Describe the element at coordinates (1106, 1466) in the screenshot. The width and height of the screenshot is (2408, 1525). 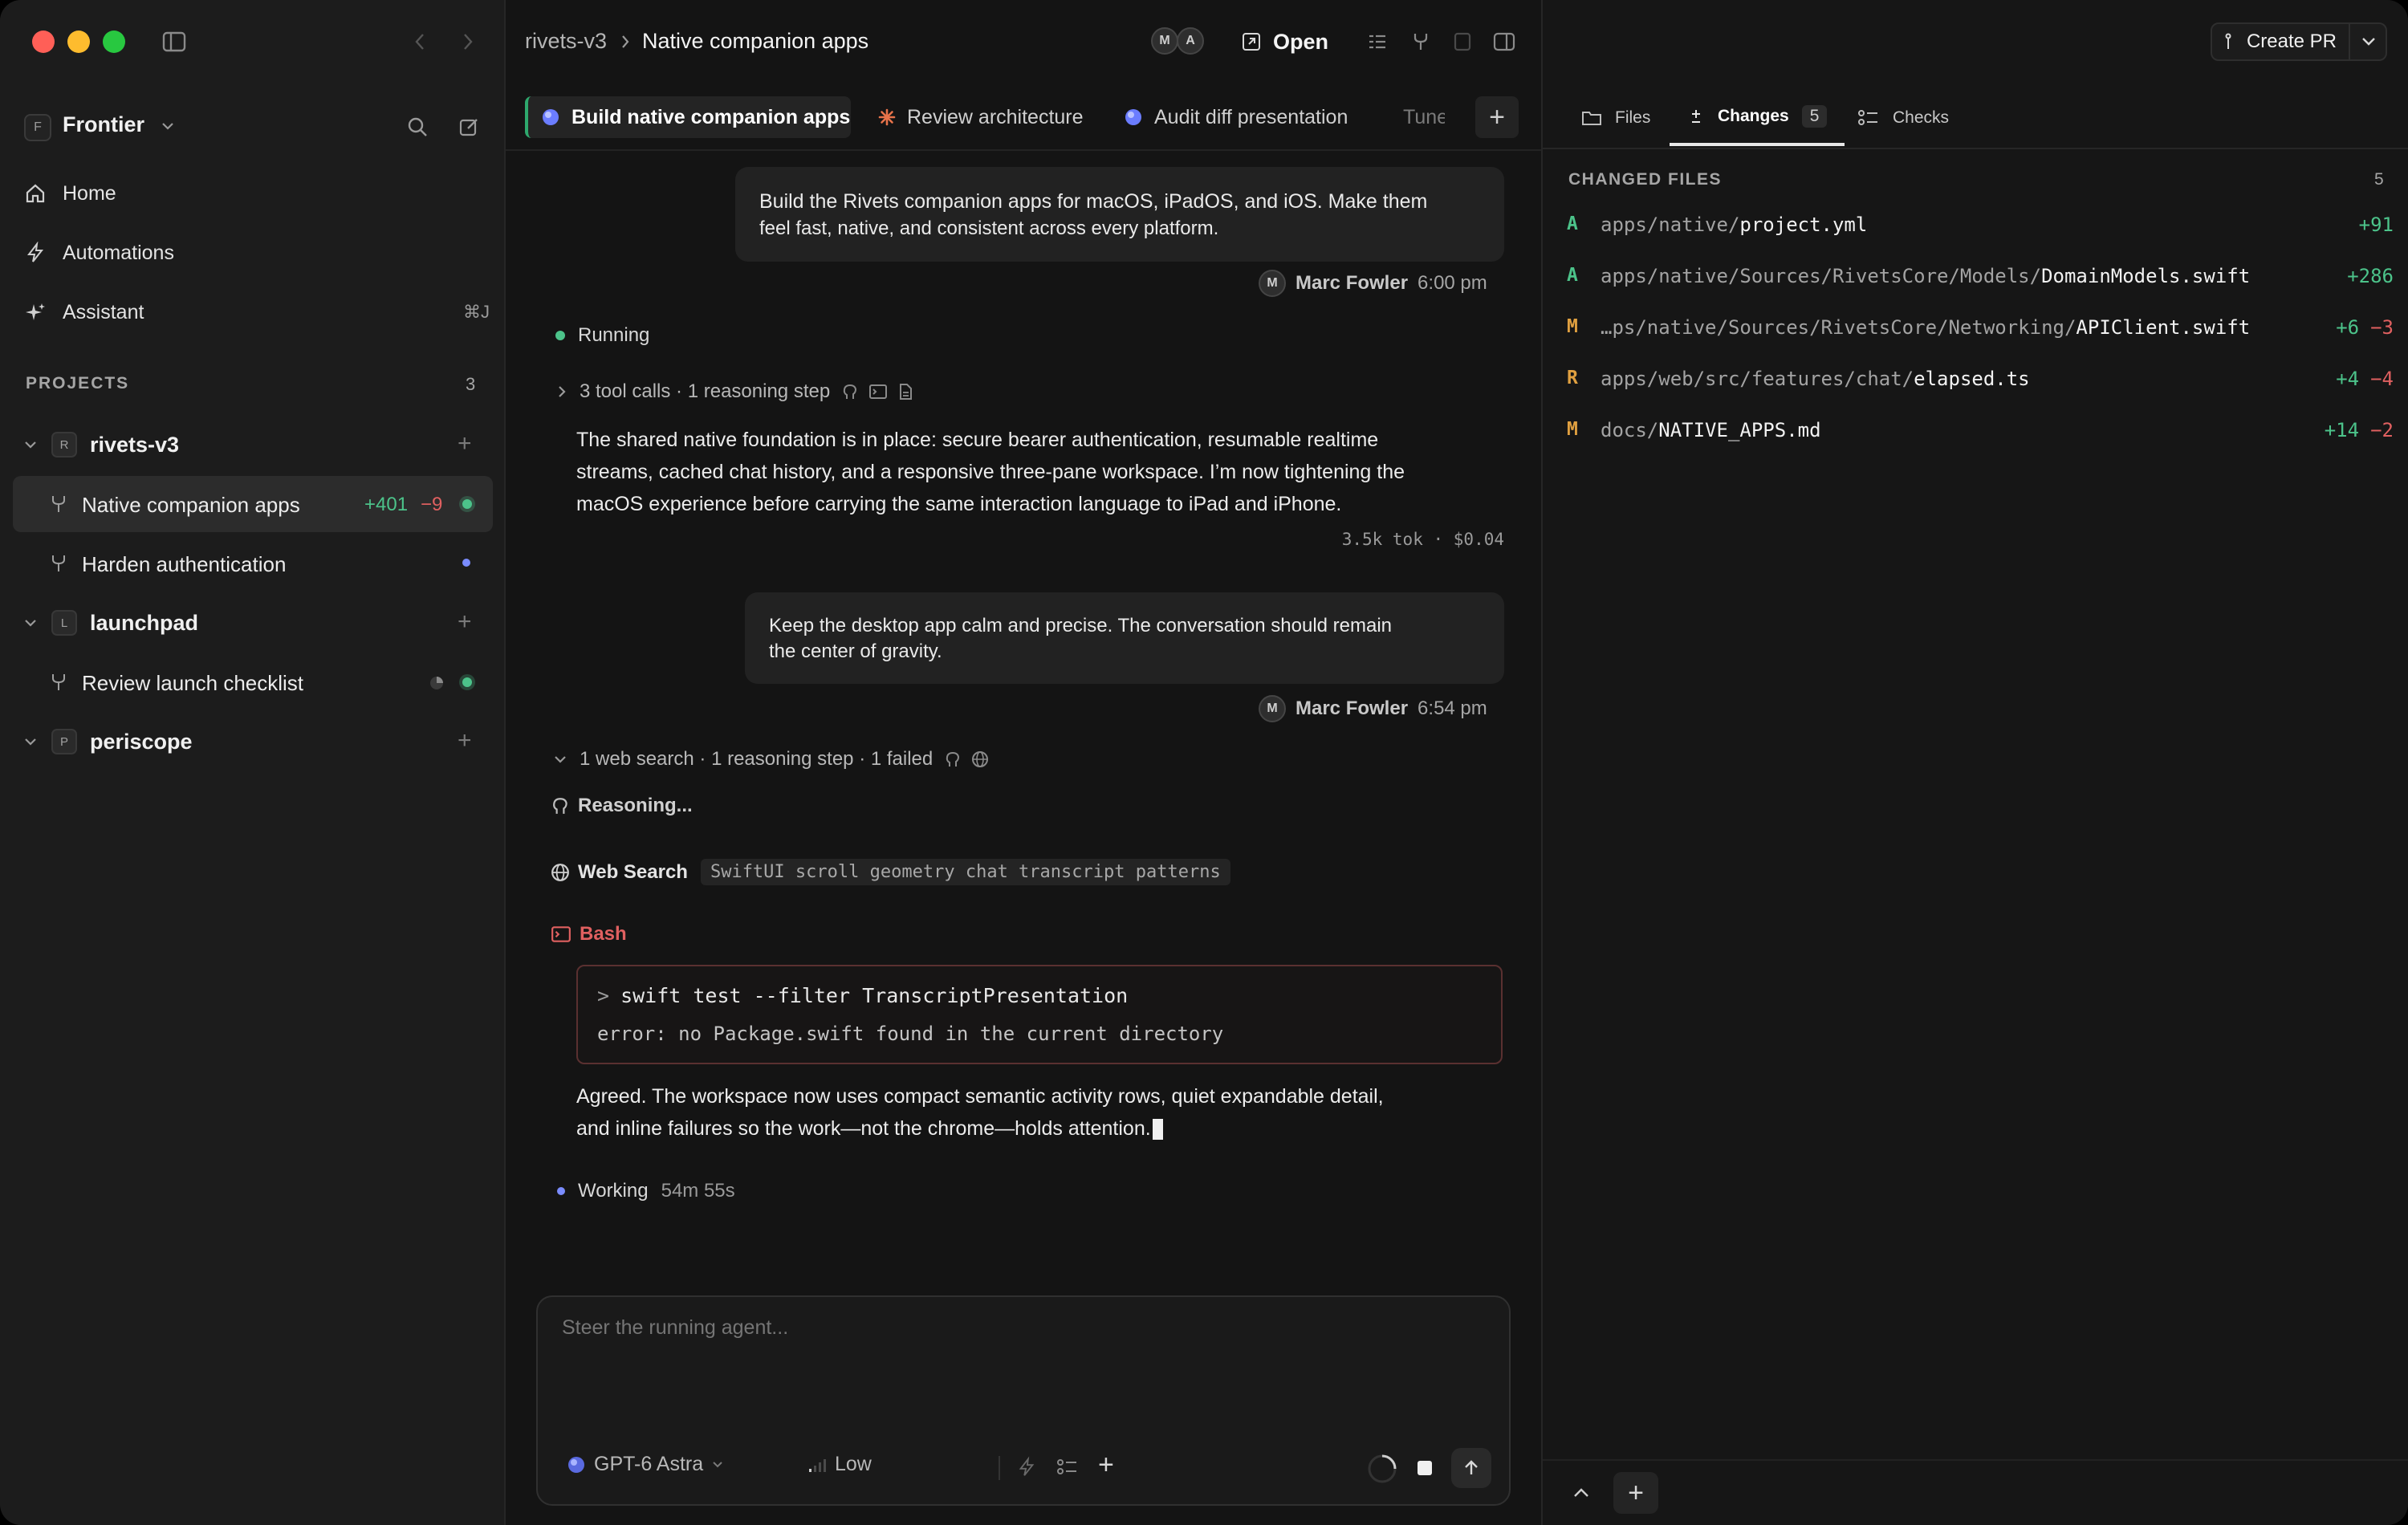
I see `attach-button: +` at that location.